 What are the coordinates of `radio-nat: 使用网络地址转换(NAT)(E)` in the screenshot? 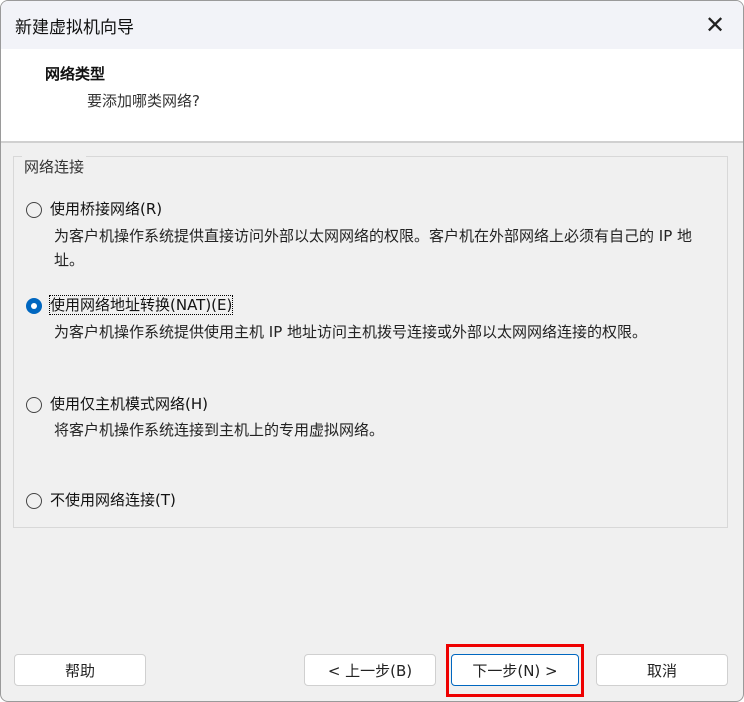 It's located at (130, 304).